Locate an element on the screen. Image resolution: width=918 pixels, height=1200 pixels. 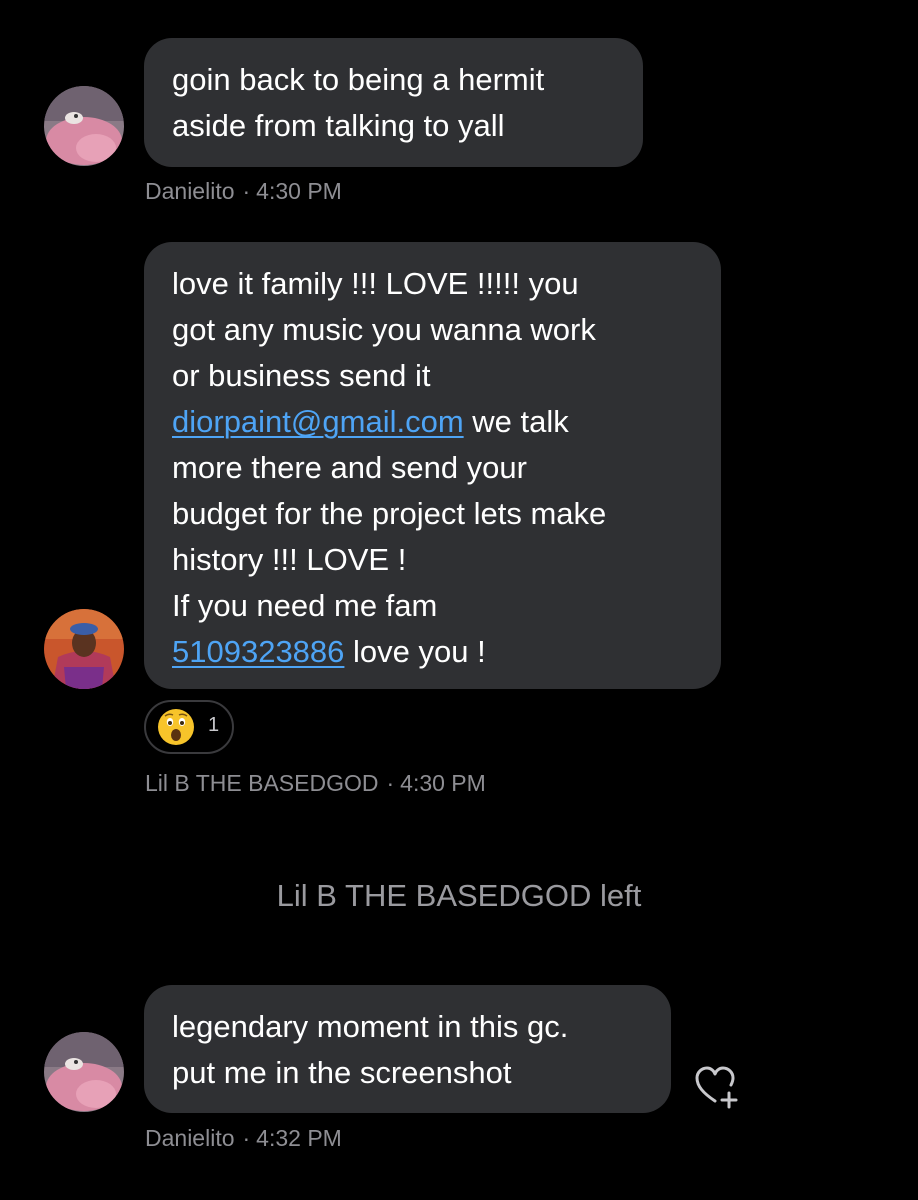
add-reaction-heart-icon is located at coordinates (716, 1086).